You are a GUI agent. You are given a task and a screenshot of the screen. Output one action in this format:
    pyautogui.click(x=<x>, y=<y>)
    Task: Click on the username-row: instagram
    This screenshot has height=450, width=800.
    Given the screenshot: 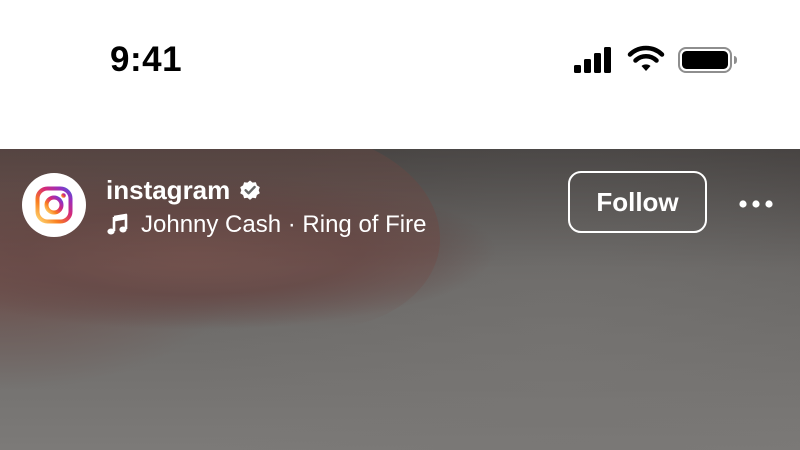 What is the action you would take?
    pyautogui.click(x=184, y=190)
    